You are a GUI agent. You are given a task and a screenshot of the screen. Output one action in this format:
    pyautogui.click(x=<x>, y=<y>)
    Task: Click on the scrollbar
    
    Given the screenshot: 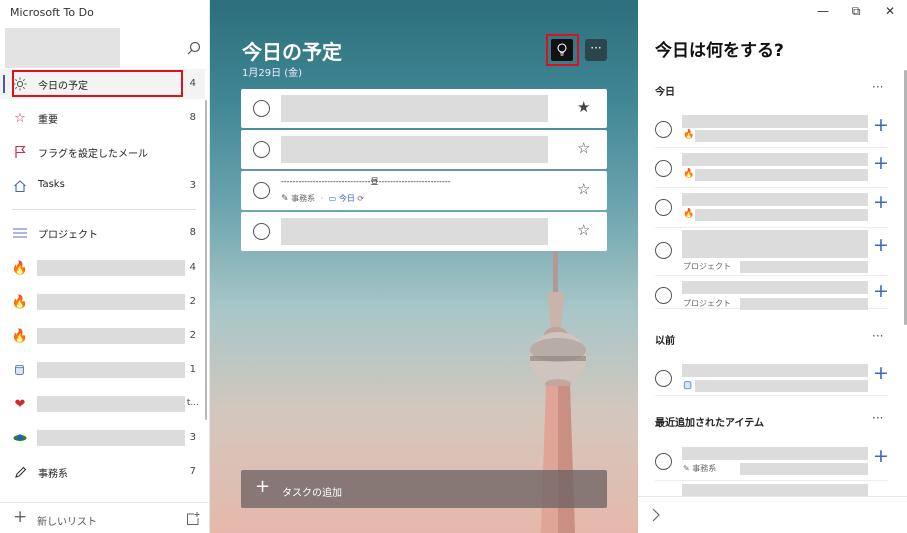 What is the action you would take?
    pyautogui.click(x=206, y=260)
    